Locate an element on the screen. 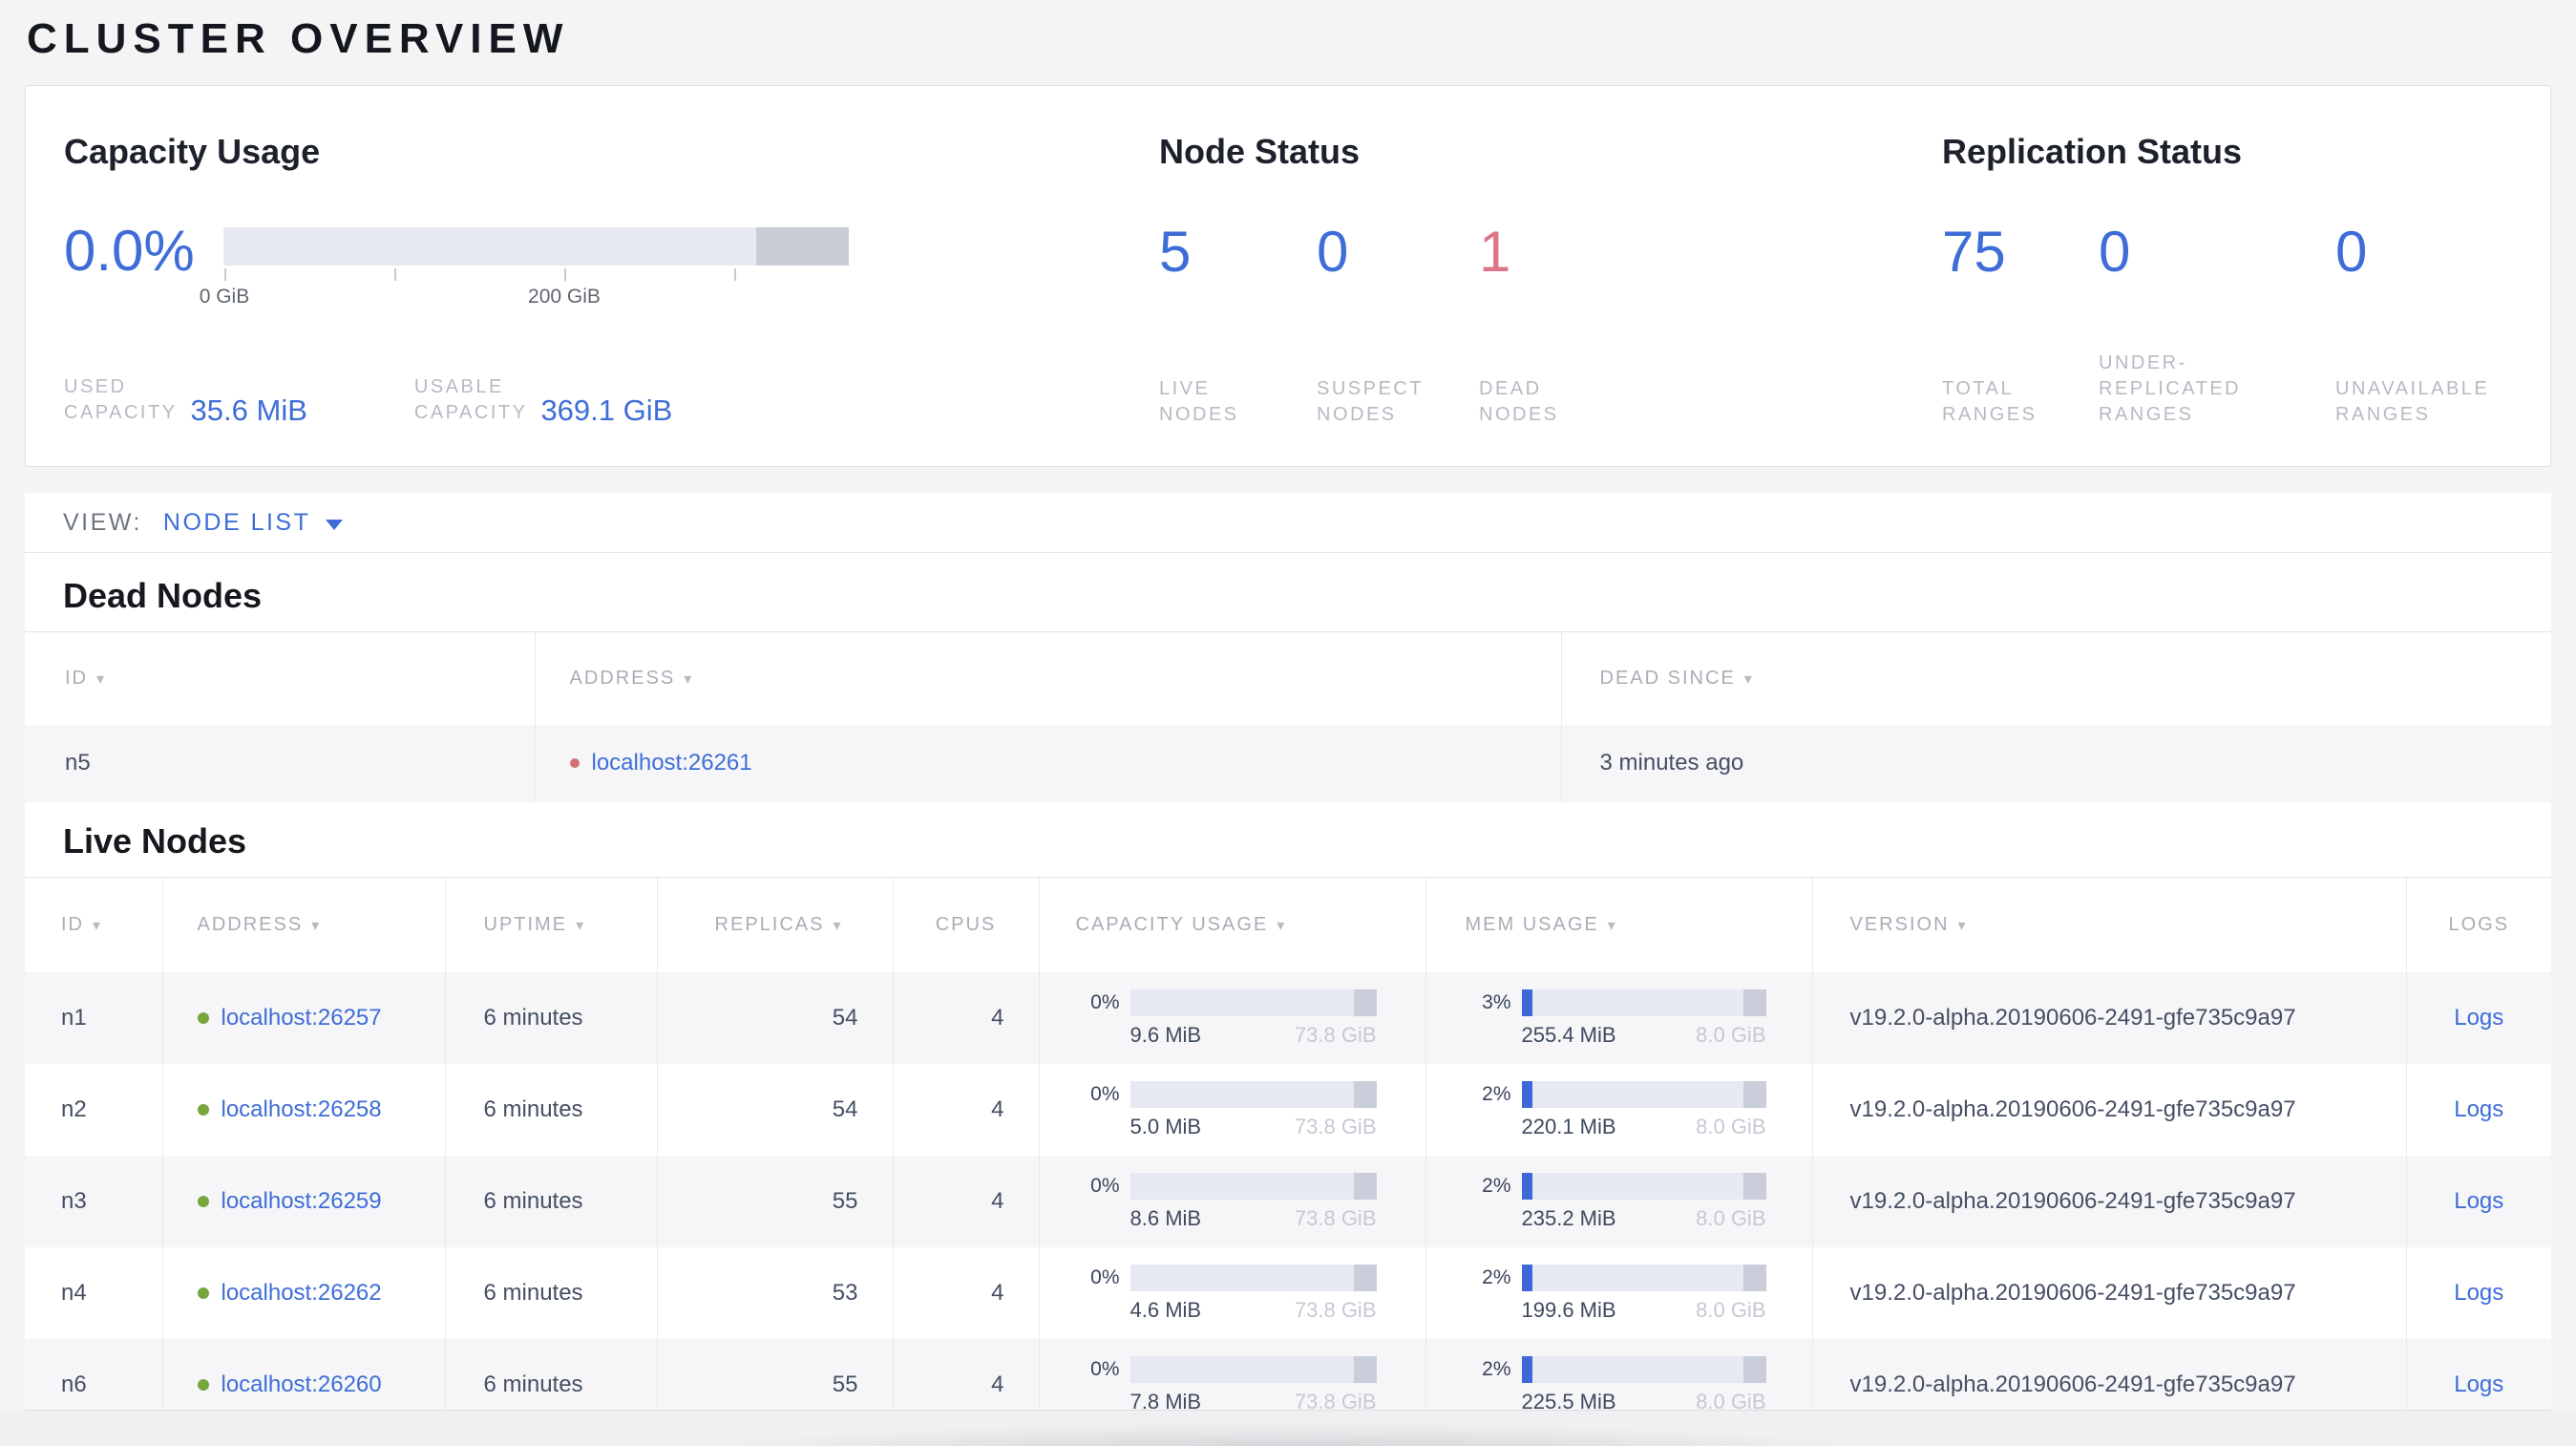 The image size is (2576, 1446). cap-bar-labels: 9.6 MiB 73.8 GiB is located at coordinates (1253, 1035).